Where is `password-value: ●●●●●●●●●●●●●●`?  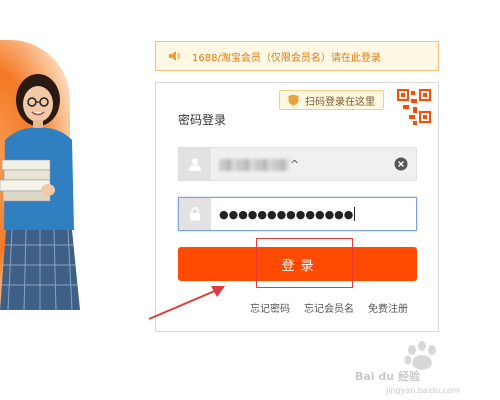
password-value: ●●●●●●●●●●●●●● is located at coordinates (317, 214).